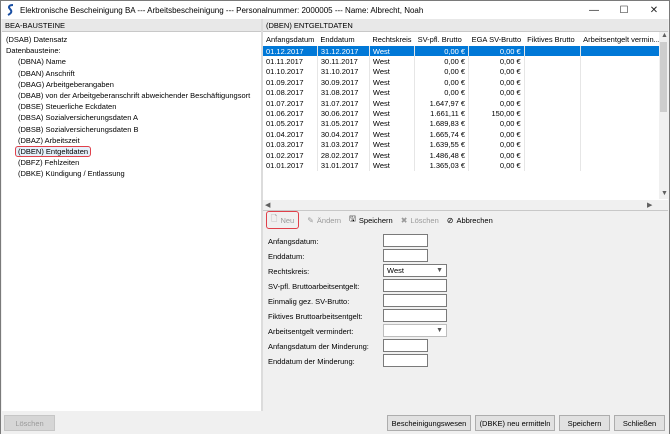  What do you see at coordinates (405, 360) in the screenshot?
I see `ende-minderung-field` at bounding box center [405, 360].